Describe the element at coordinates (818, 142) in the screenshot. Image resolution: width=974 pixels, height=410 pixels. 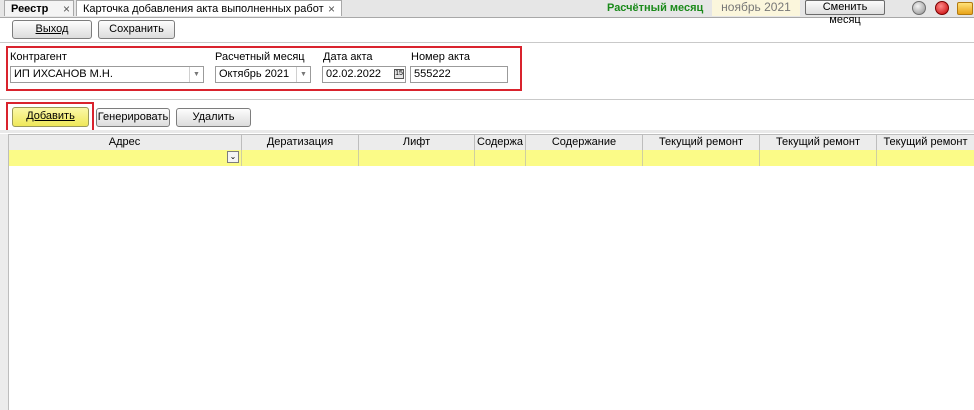
I see `column-header-current-repair-2: Текущий ремонт` at that location.